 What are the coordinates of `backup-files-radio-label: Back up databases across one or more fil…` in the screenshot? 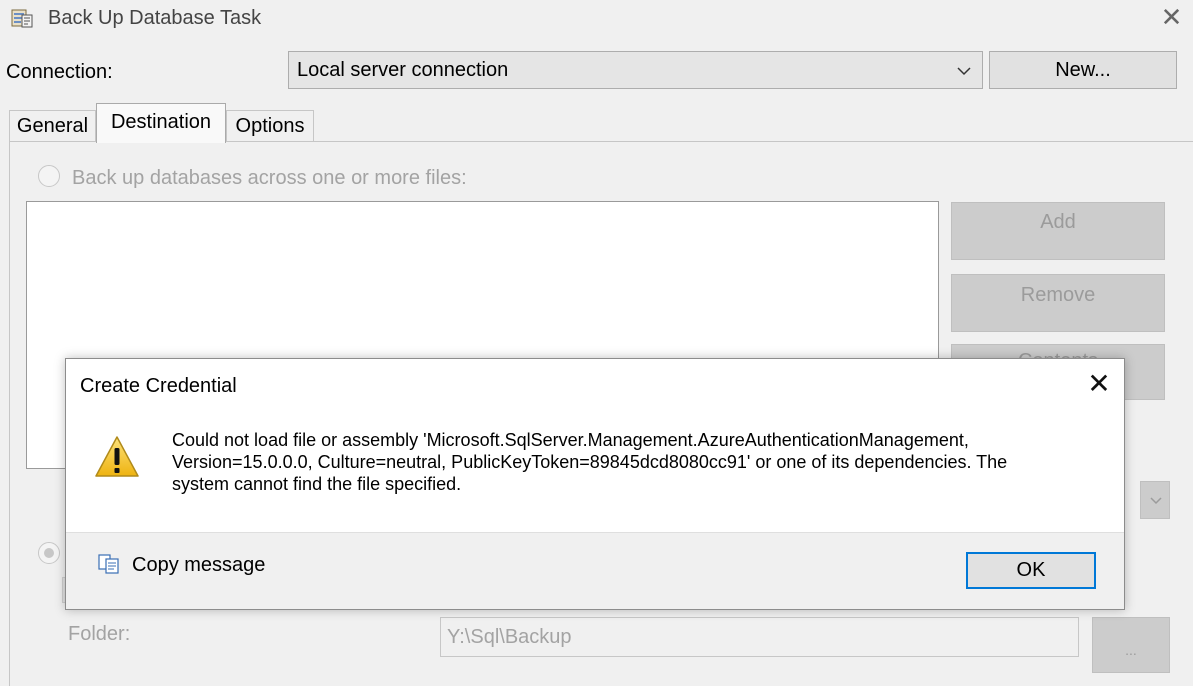 It's located at (269, 178).